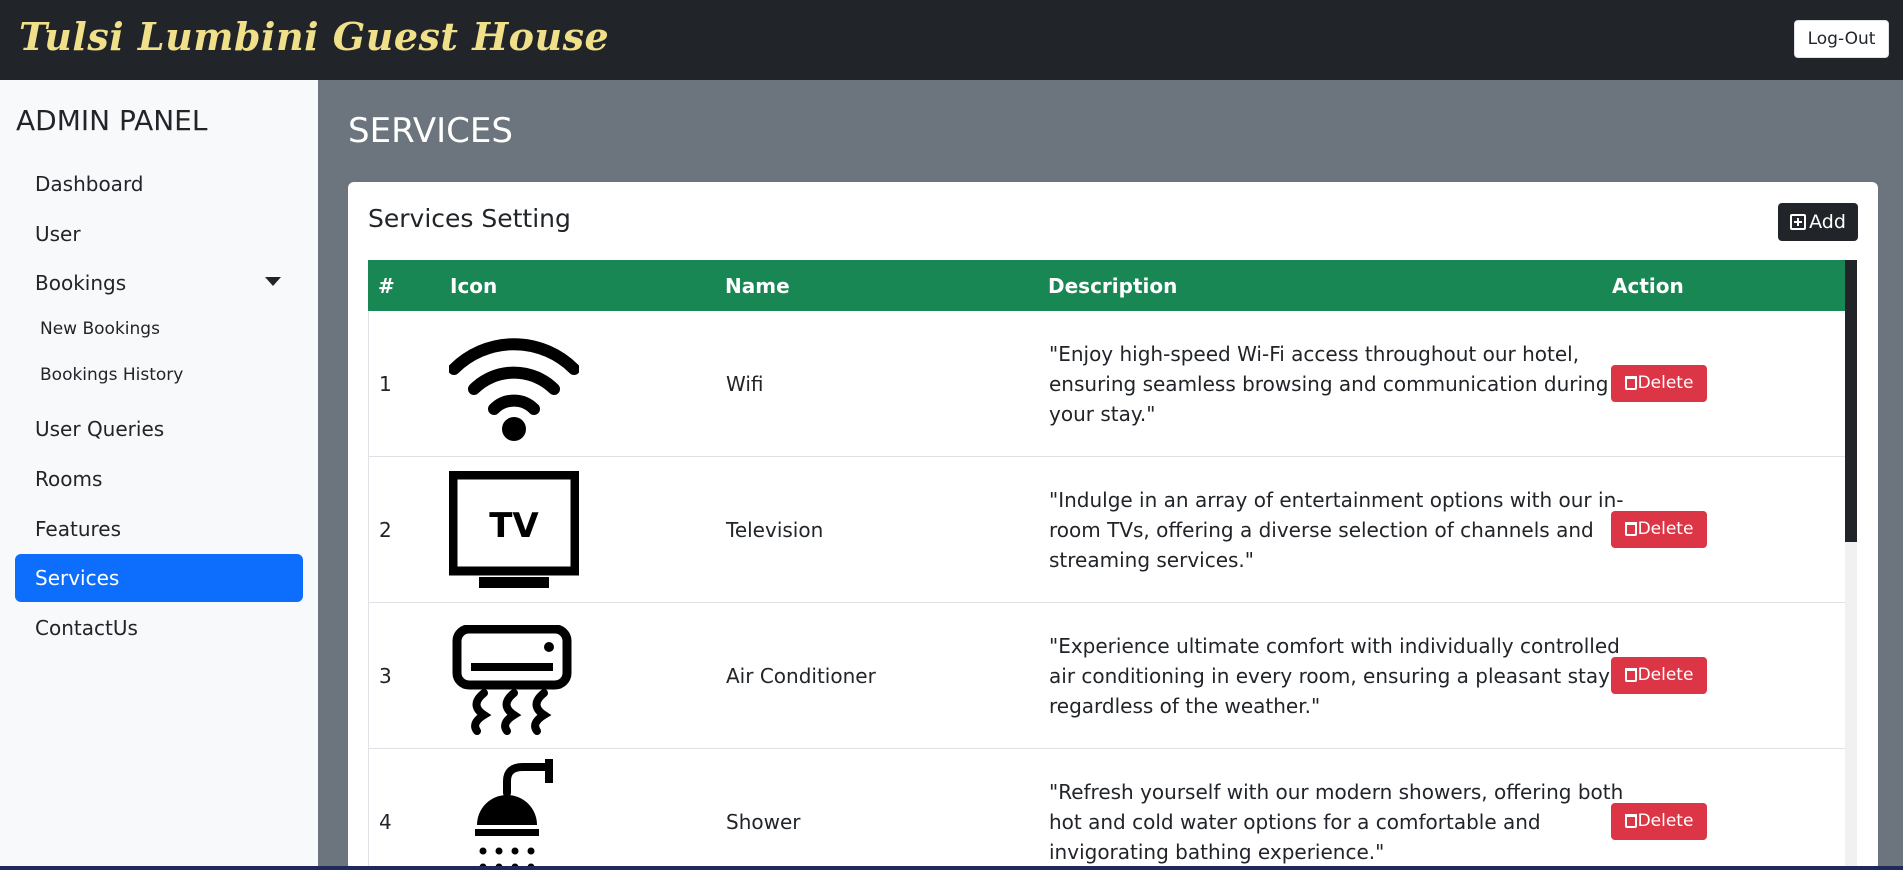 The height and width of the screenshot is (870, 1903). I want to click on top-navbar: Tulsi Lumbini Guest House Log-Out, so click(951, 40).